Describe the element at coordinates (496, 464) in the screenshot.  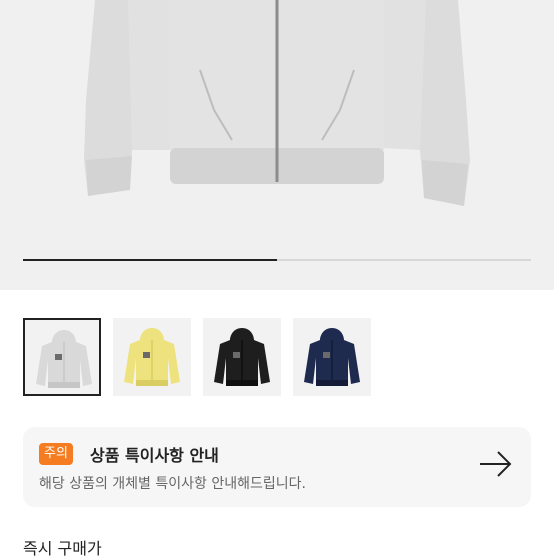
I see `arrow-right-icon` at that location.